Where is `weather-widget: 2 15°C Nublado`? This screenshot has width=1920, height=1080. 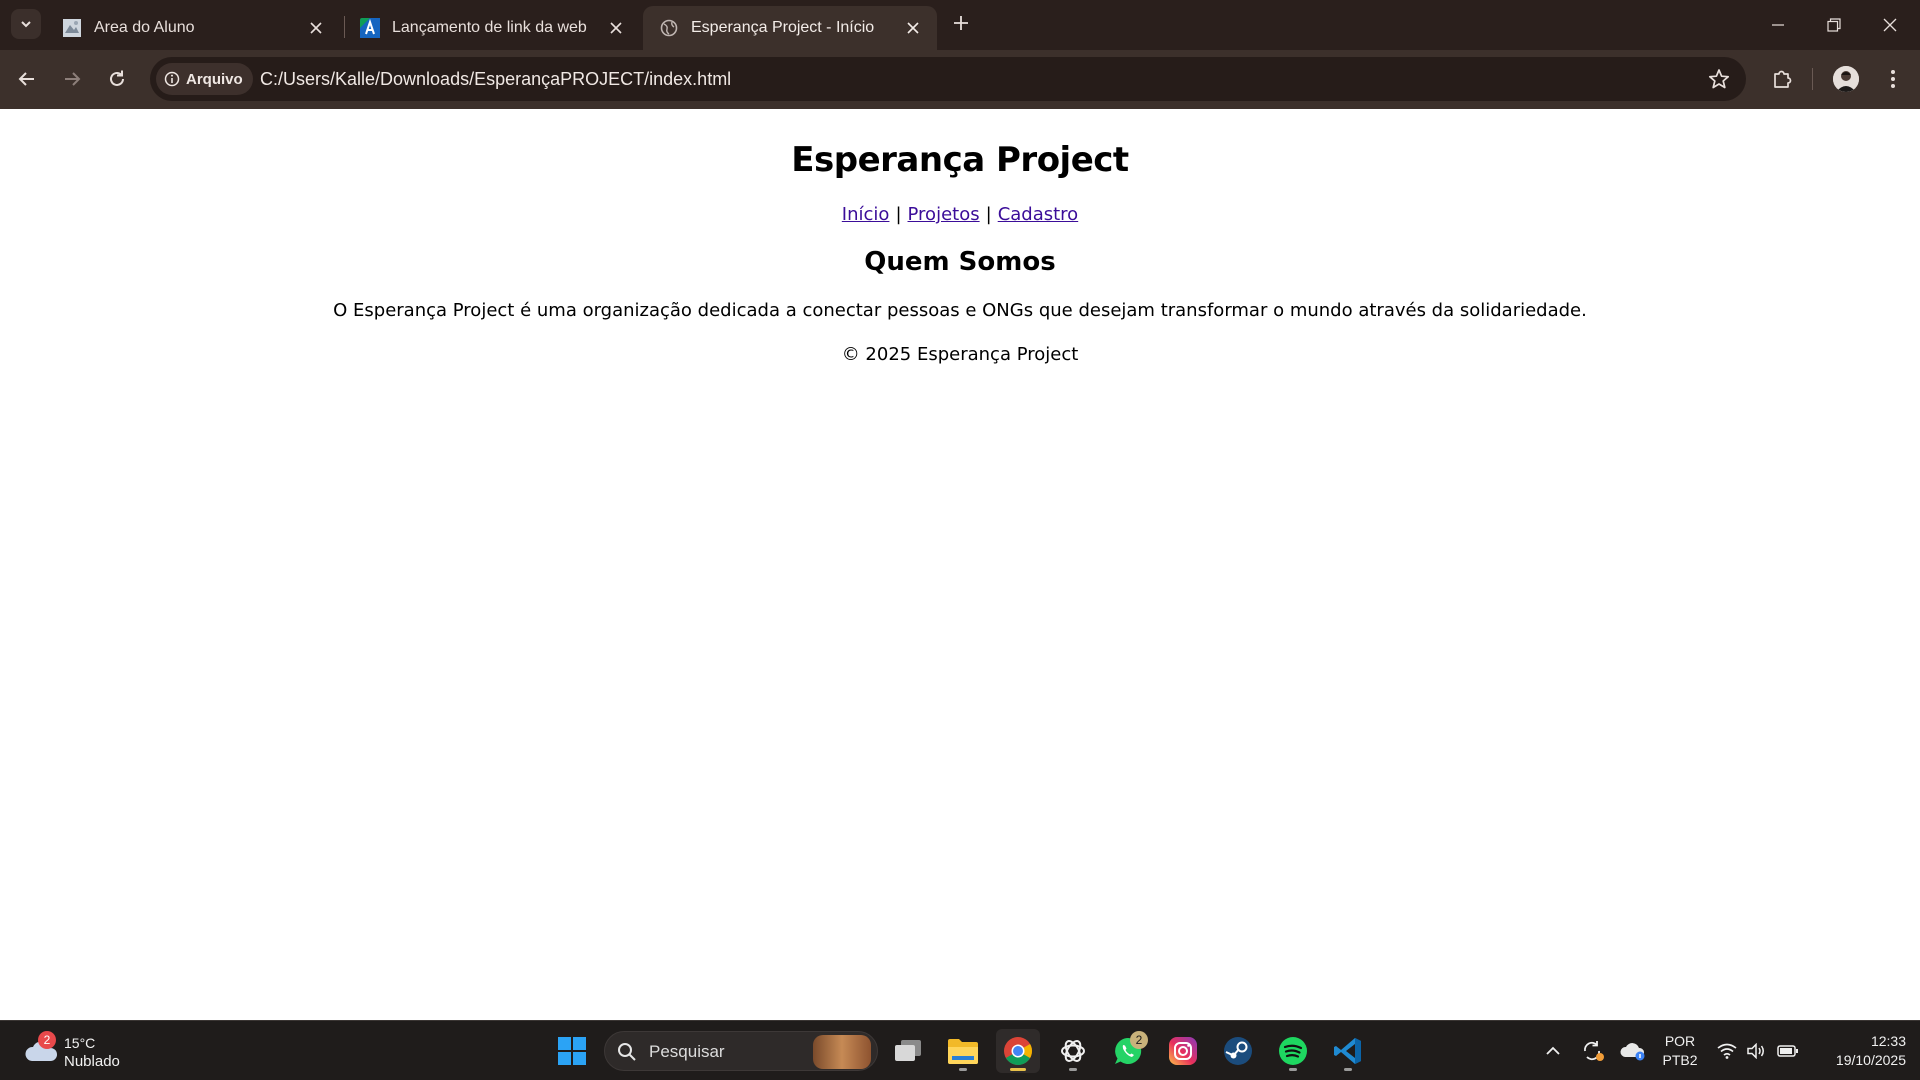
weather-widget: 2 15°C Nublado is located at coordinates (80, 1051).